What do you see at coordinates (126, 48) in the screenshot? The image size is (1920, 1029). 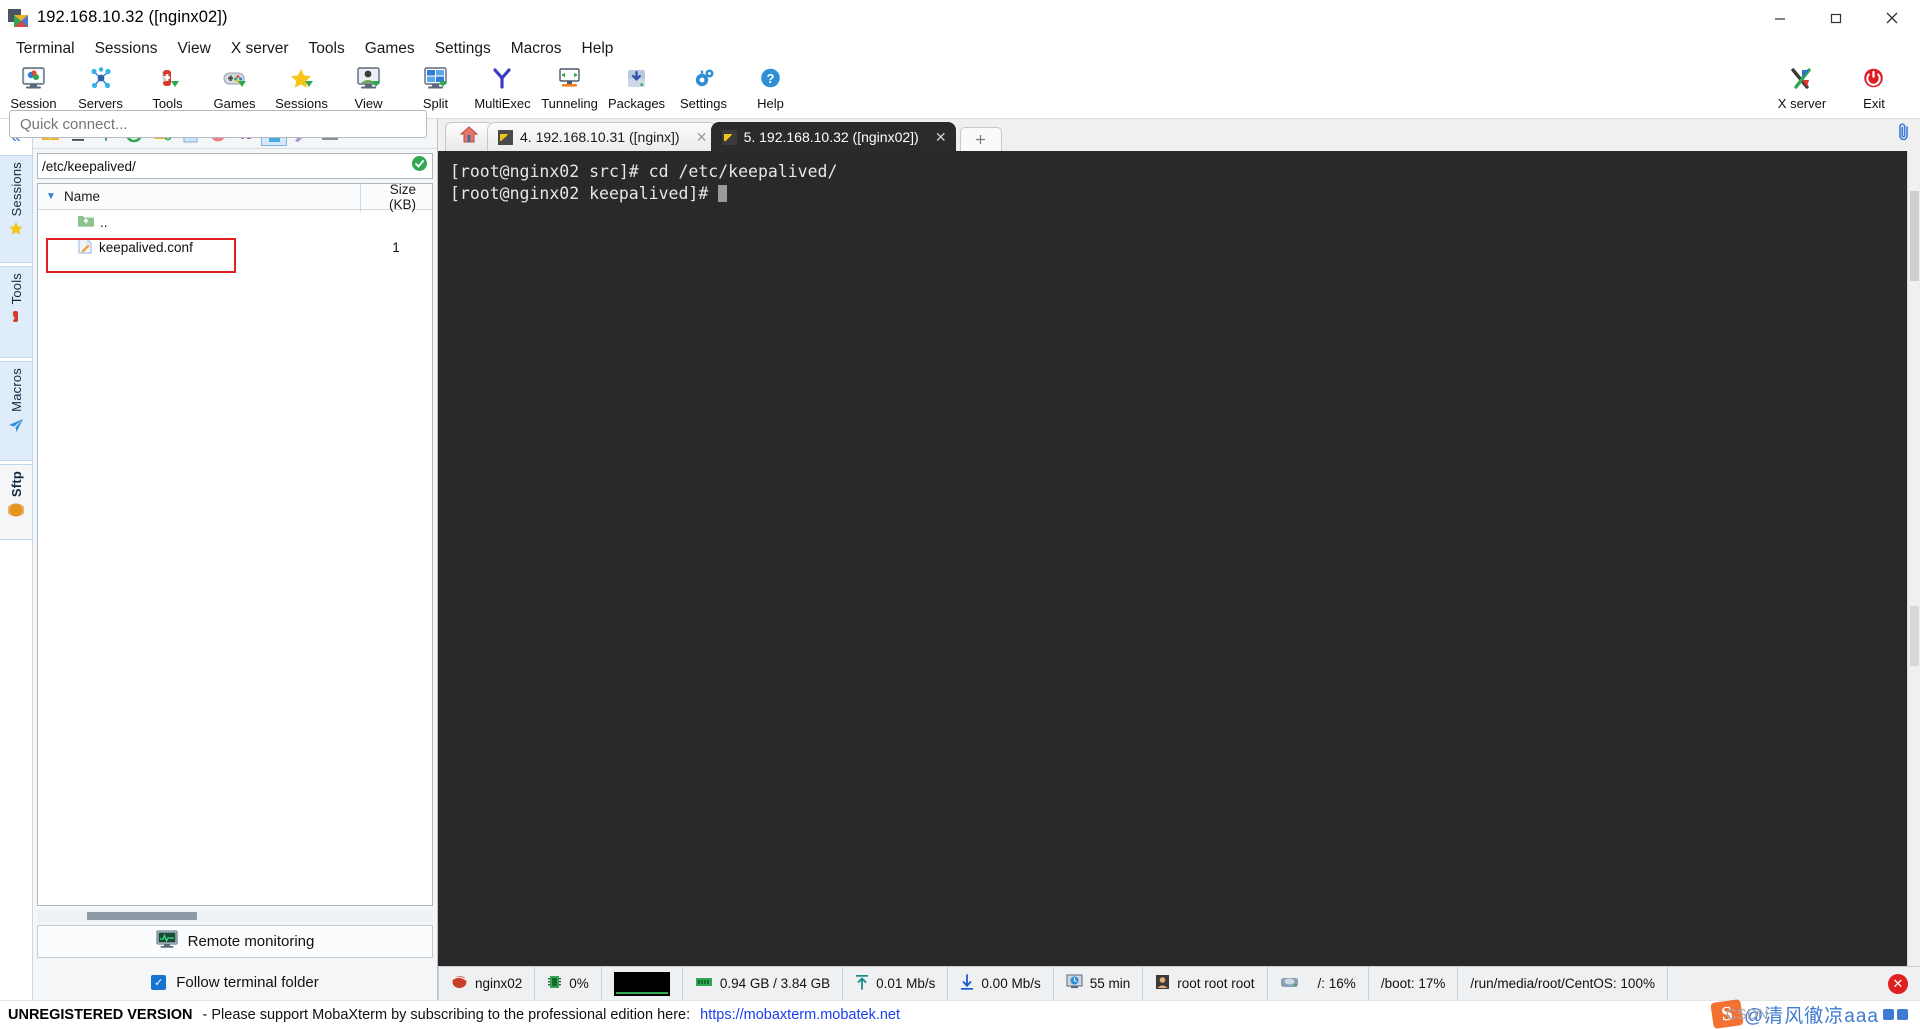 I see `menu-sessions: Sessions` at bounding box center [126, 48].